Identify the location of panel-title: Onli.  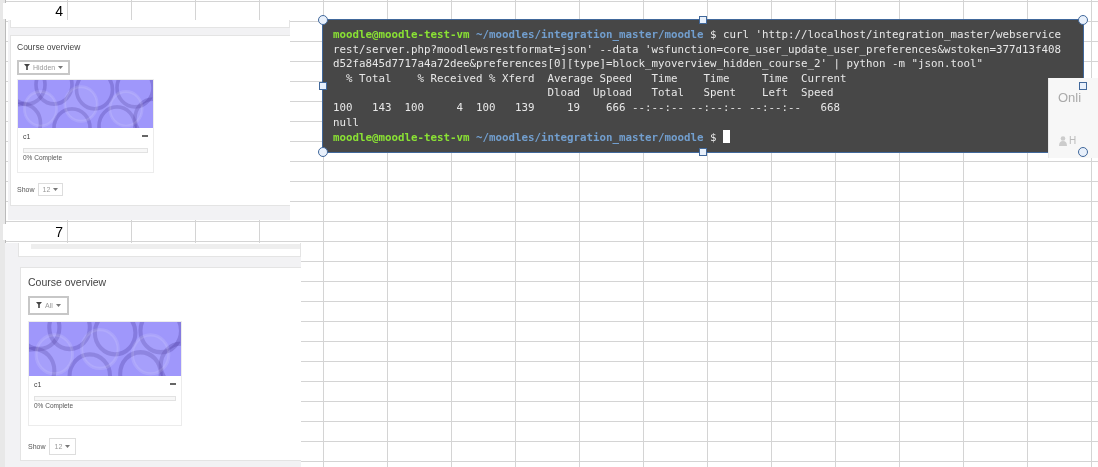
(1070, 97).